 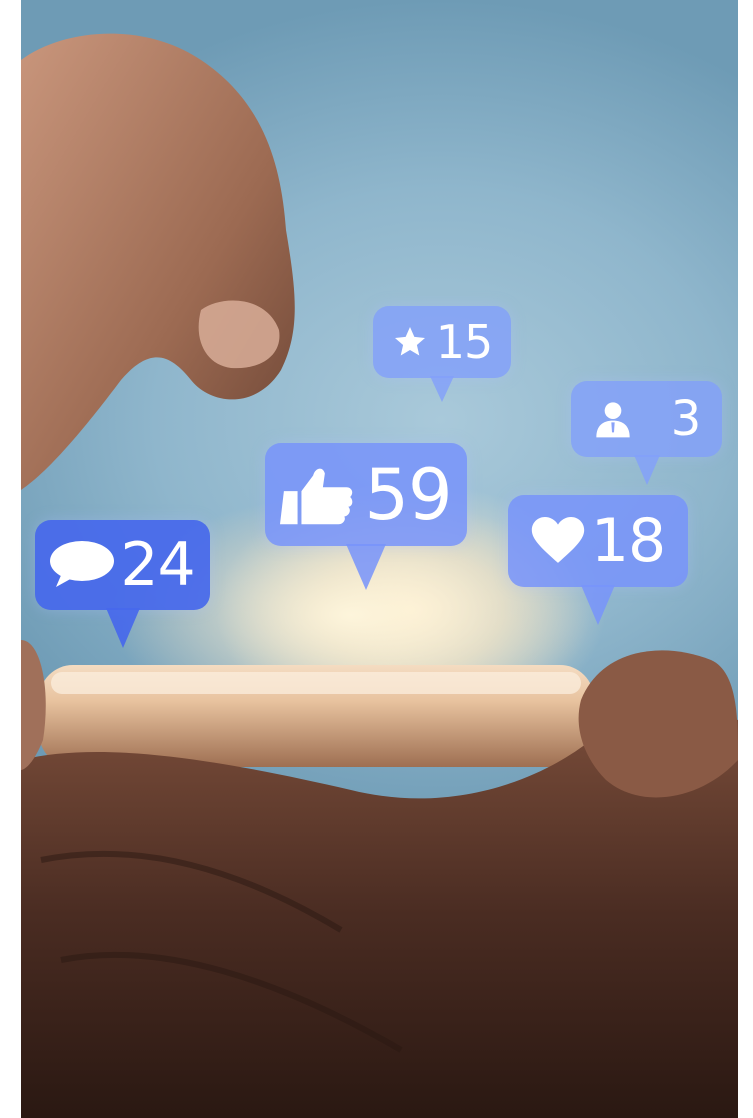 What do you see at coordinates (410, 342) in the screenshot?
I see `star-icon` at bounding box center [410, 342].